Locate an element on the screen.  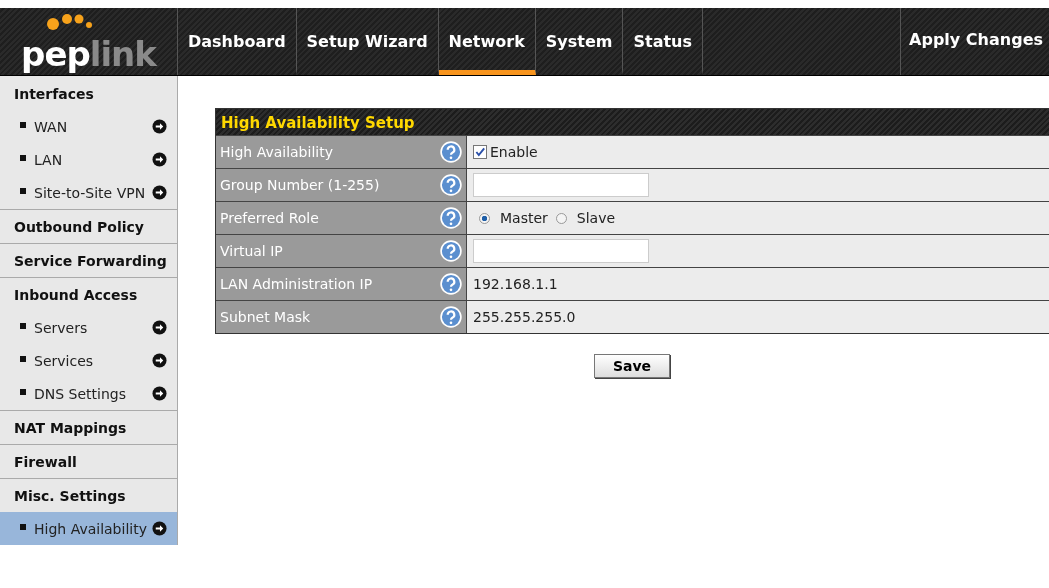
field-value: 192.168.1.1 is located at coordinates (515, 284).